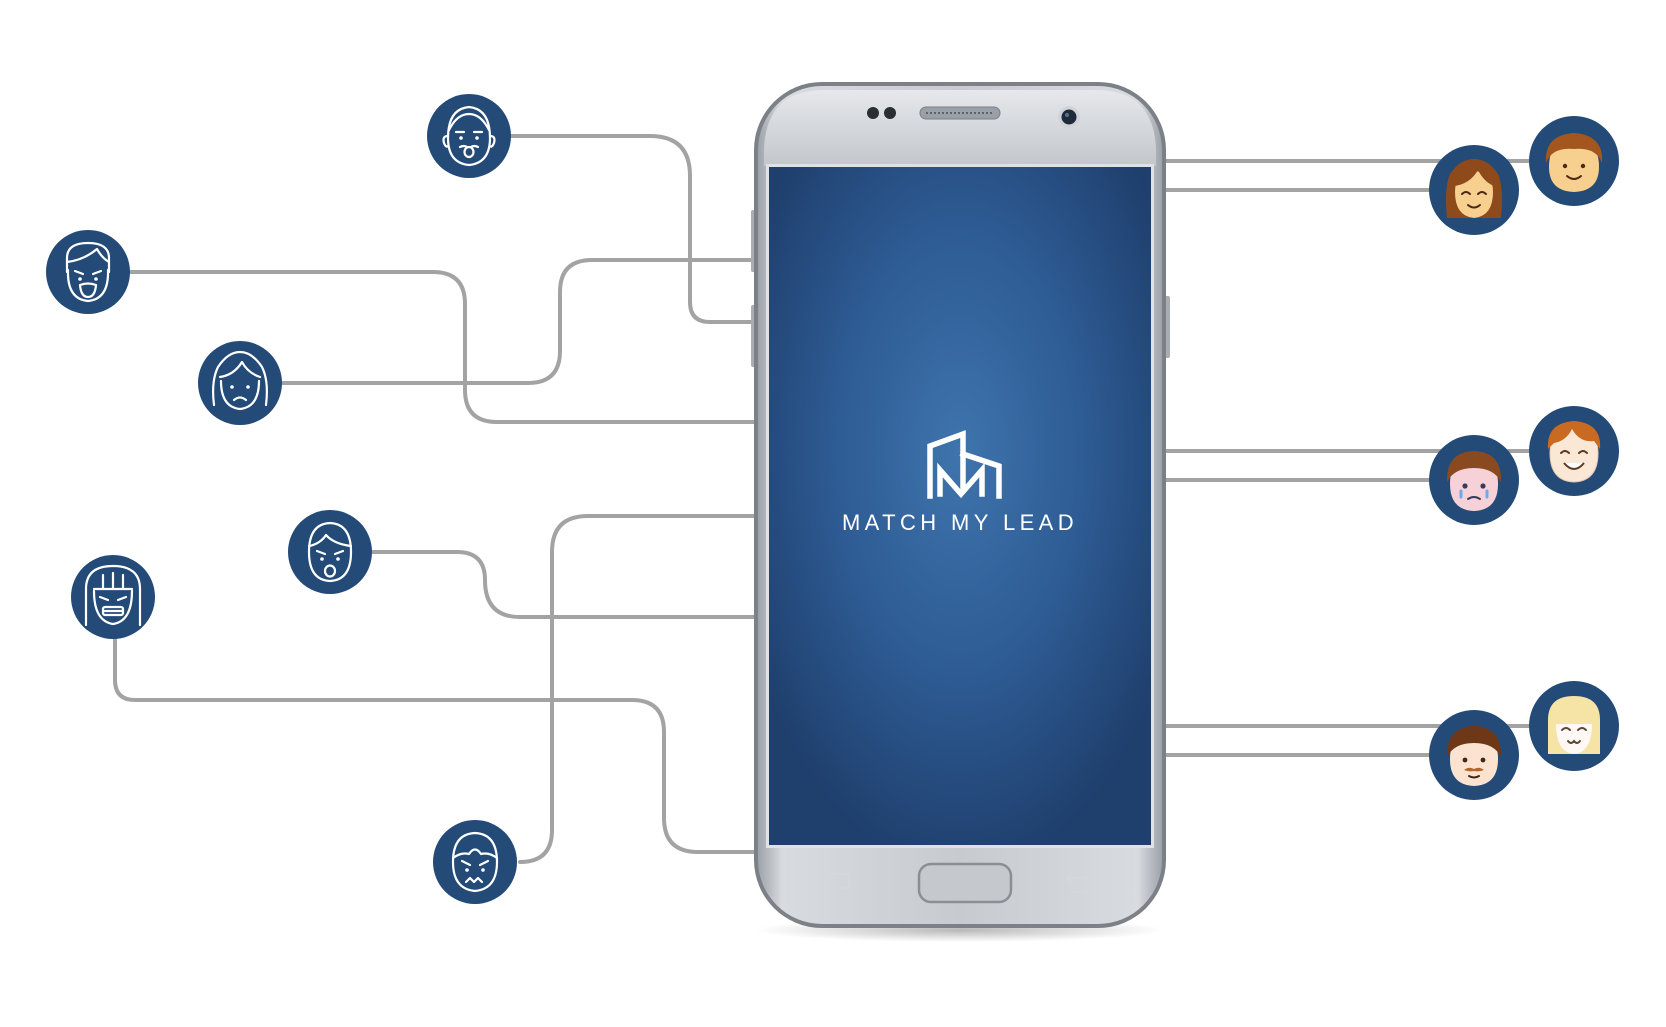  I want to click on crying-boy-color-icon, so click(1474, 480).